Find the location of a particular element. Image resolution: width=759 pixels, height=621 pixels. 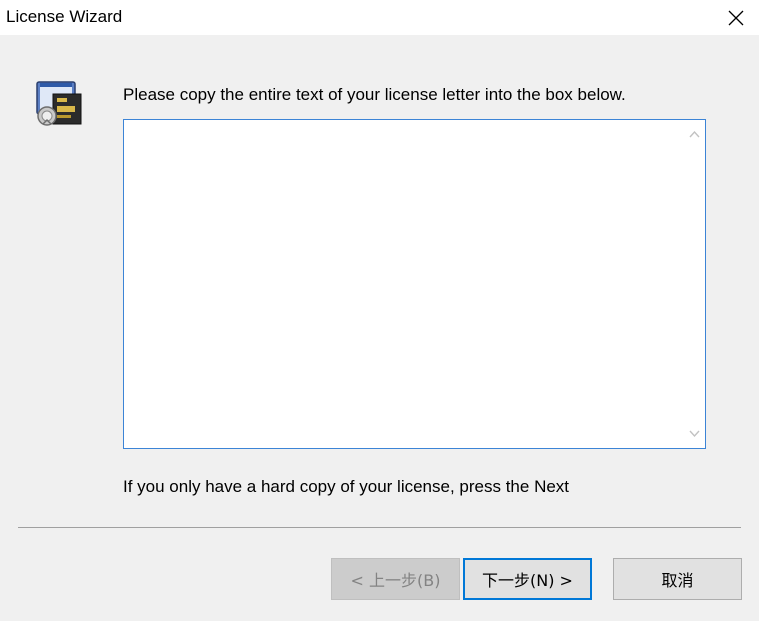

chevron-up-icon is located at coordinates (694, 134).